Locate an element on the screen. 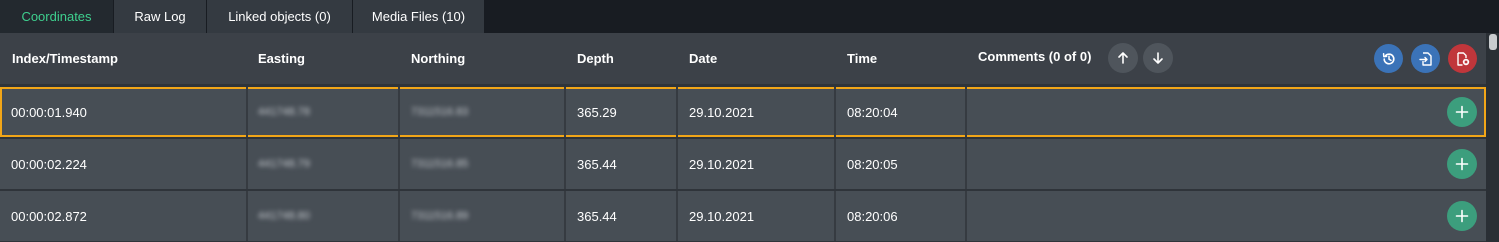 This screenshot has height=242, width=1499. cell-time: 08:20:05 is located at coordinates (872, 164).